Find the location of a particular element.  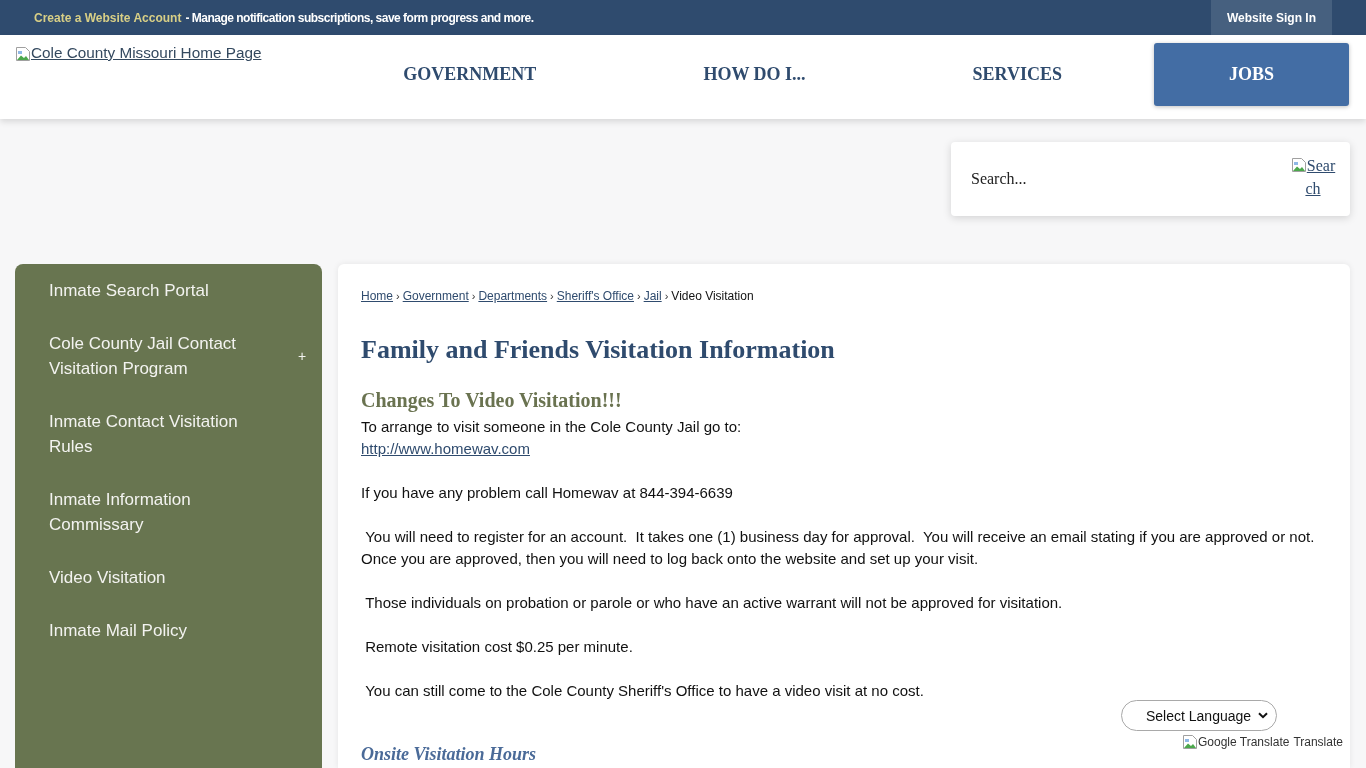

breadcrumb-current: Video Visitation is located at coordinates (712, 296).